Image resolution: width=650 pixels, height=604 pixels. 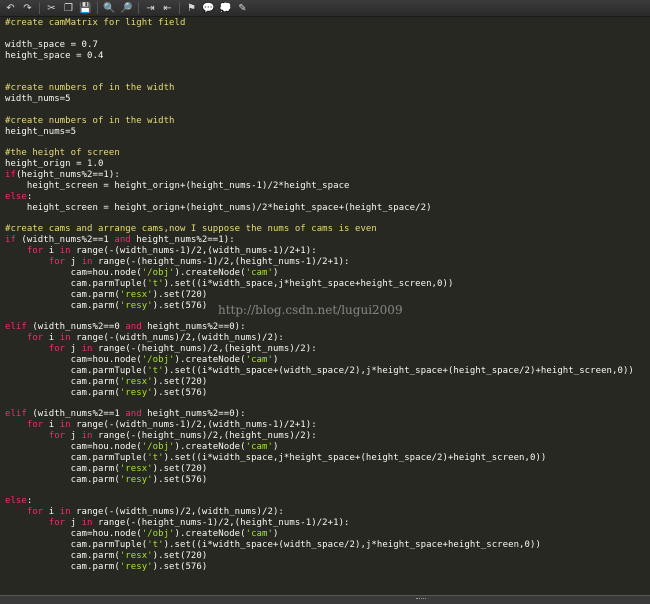 What do you see at coordinates (62, 175) in the screenshot?
I see `code-line: if(height_nums%2==1):` at bounding box center [62, 175].